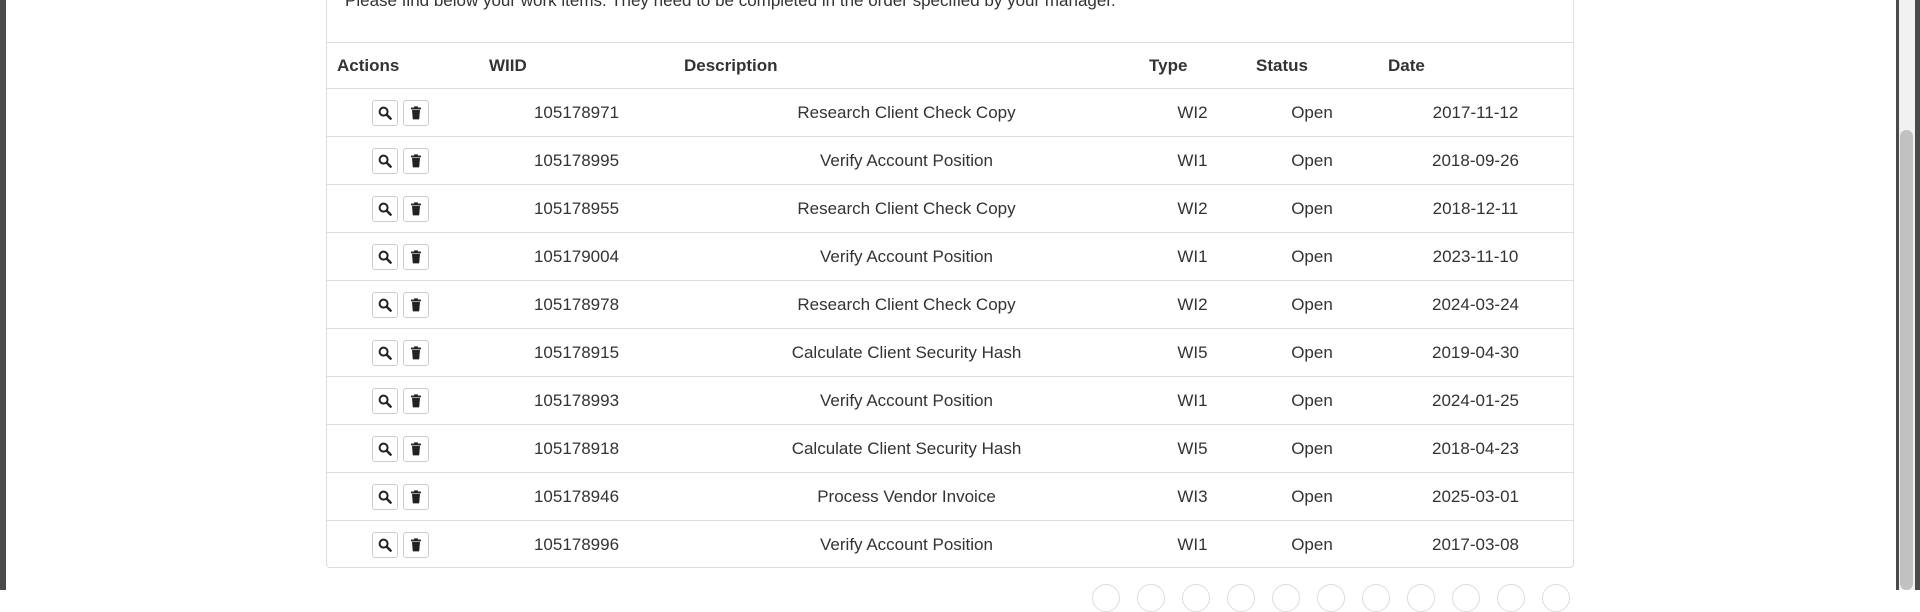 This screenshot has width=1920, height=612. What do you see at coordinates (576, 400) in the screenshot?
I see `cell-wiid: 105178993` at bounding box center [576, 400].